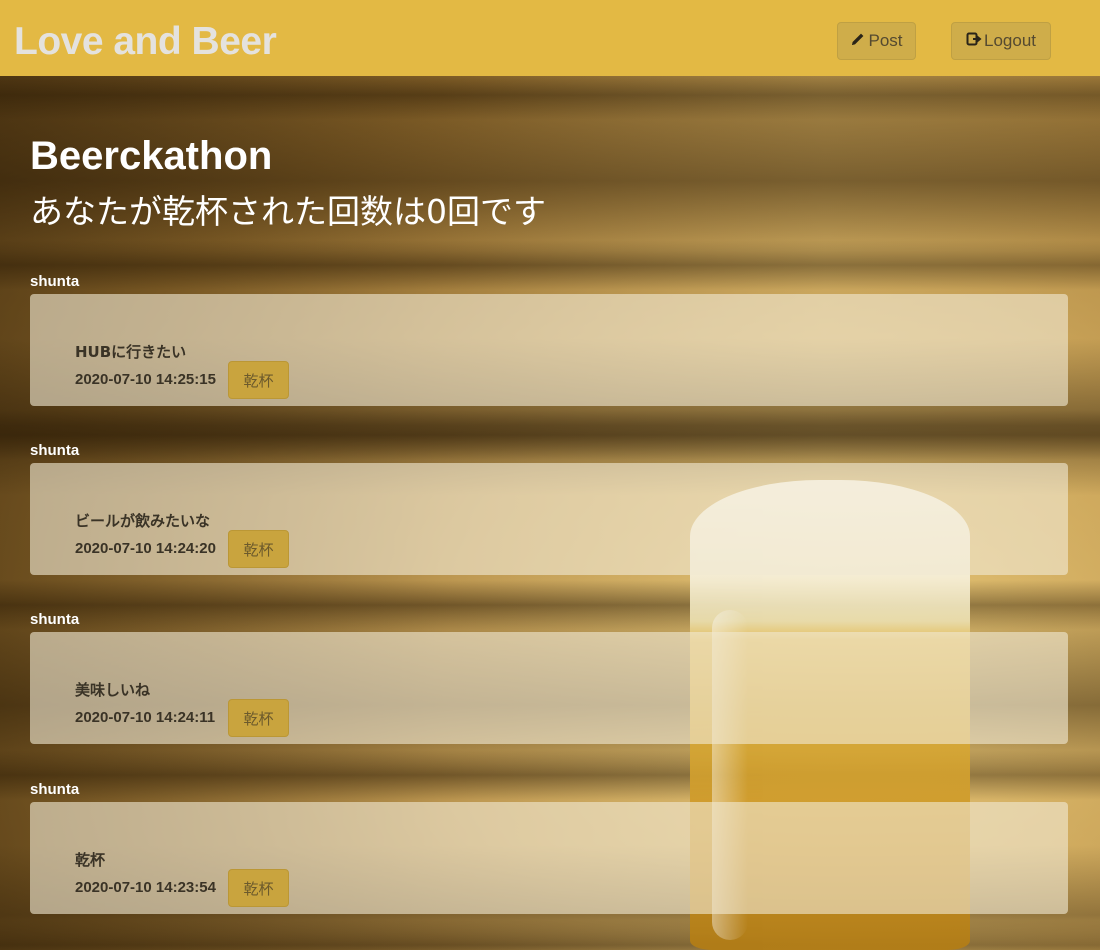  Describe the element at coordinates (858, 41) in the screenshot. I see `pencil-icon` at that location.